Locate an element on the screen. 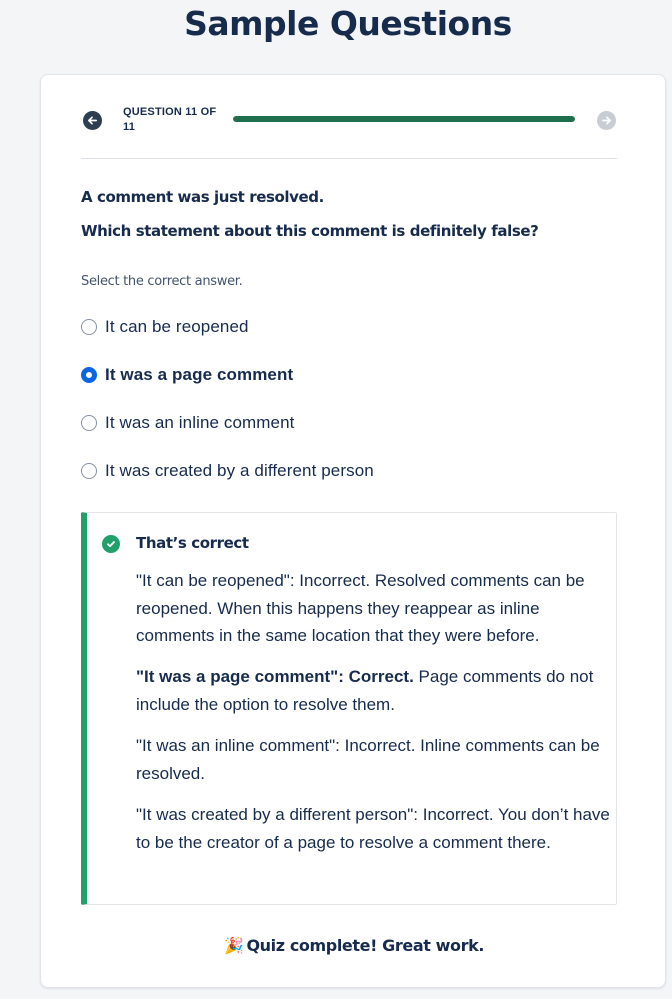 The image size is (672, 999). question-counter: QUESTION 11 OF 11 is located at coordinates (170, 119).